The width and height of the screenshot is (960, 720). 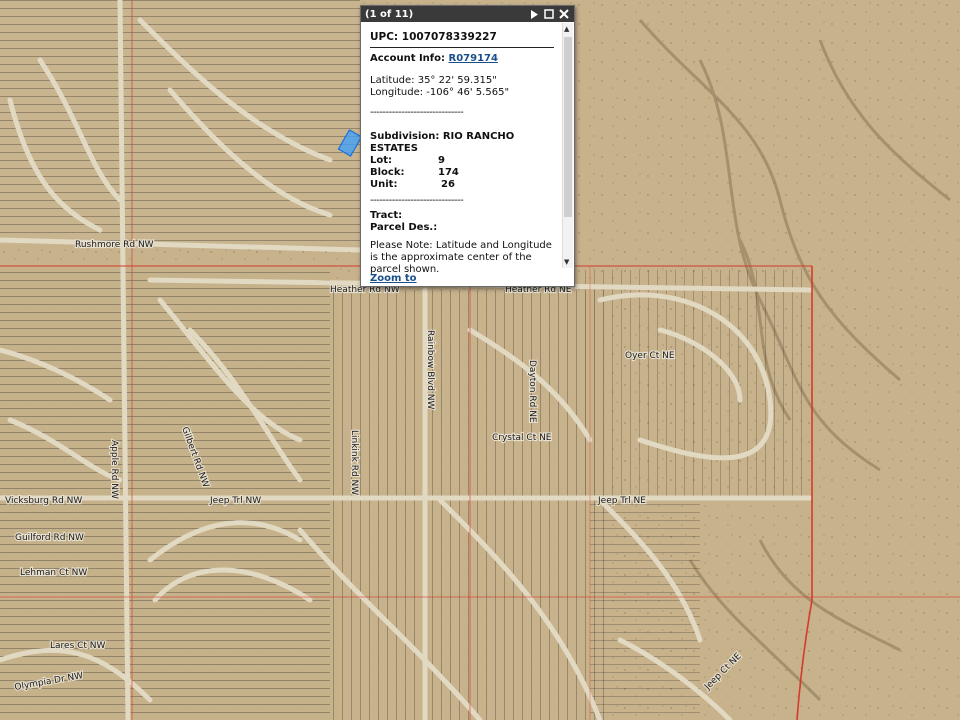 I want to click on scroll-up-icon: ▲, so click(x=566, y=29).